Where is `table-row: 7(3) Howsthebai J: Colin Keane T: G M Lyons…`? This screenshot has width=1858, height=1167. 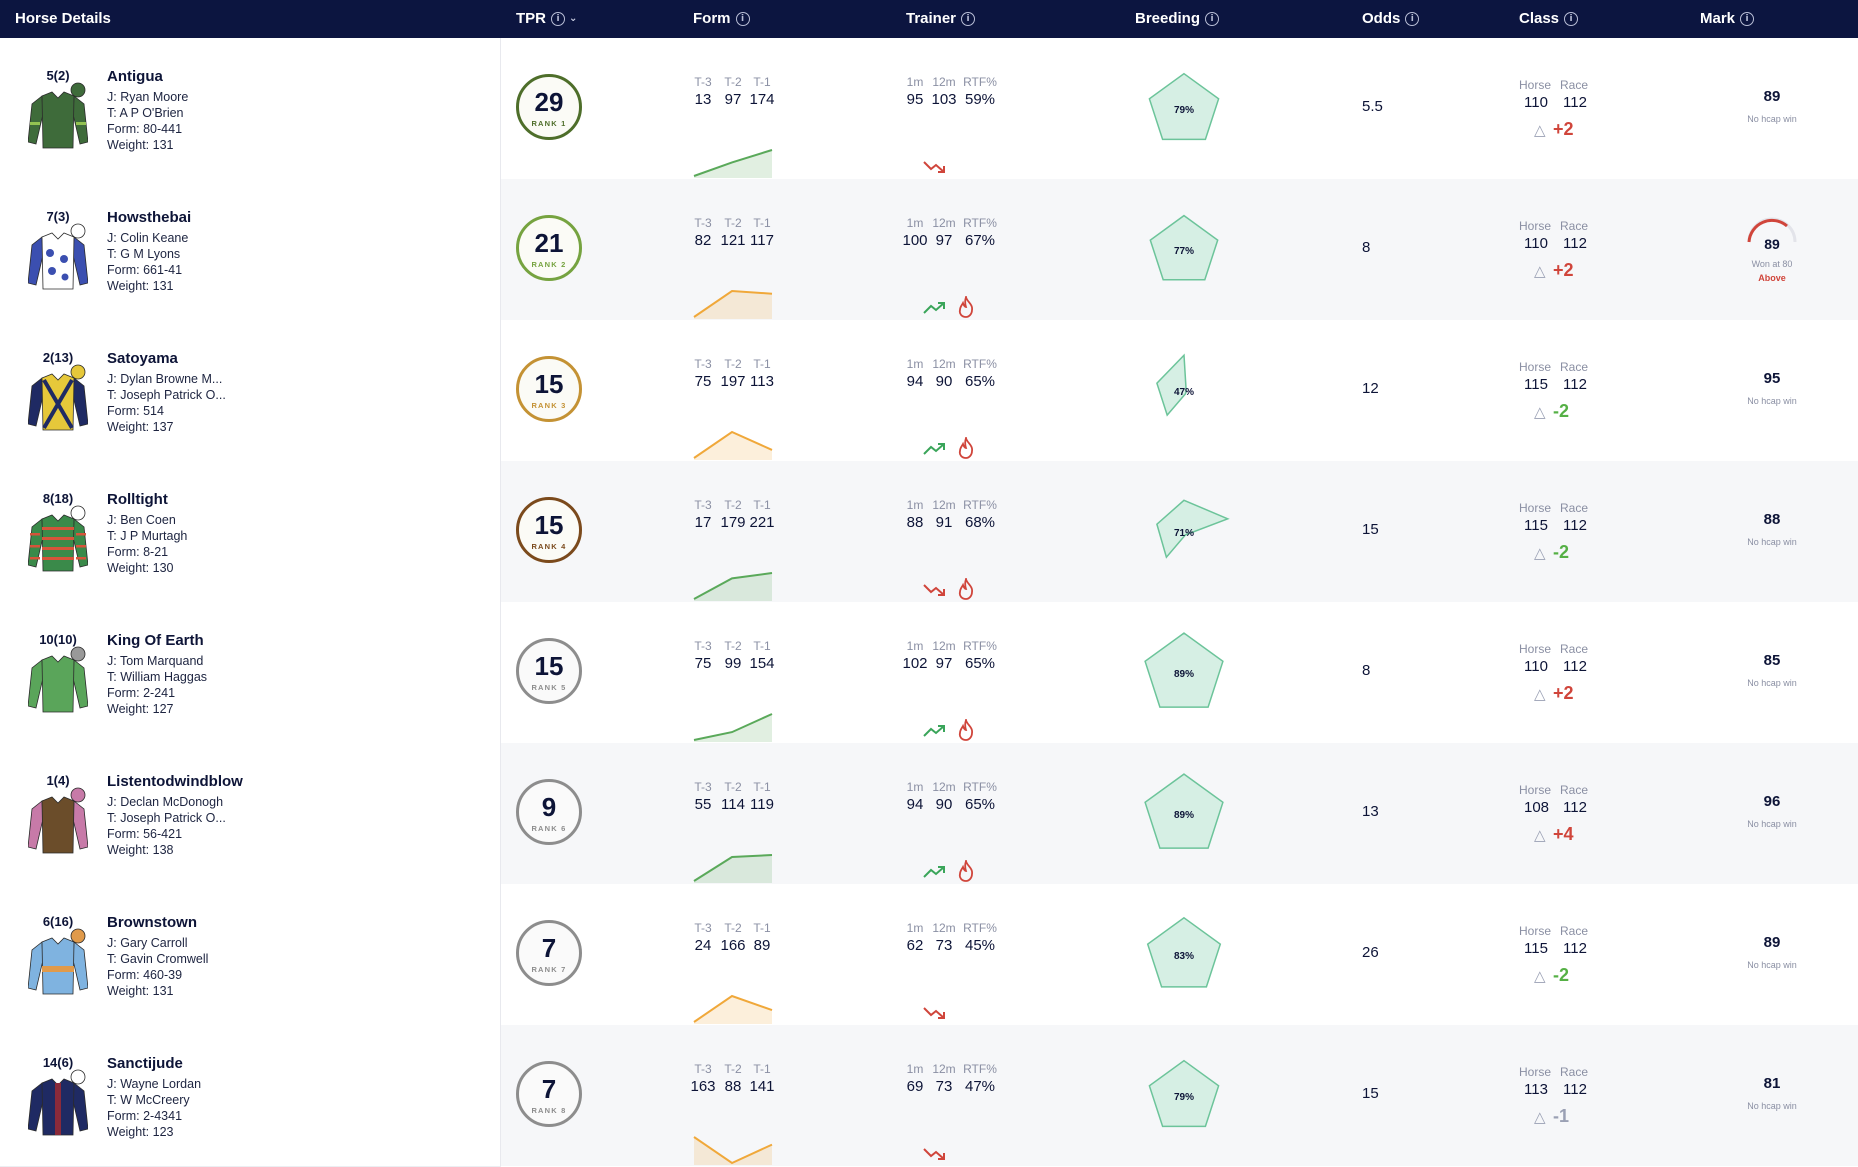
table-row: 7(3) Howsthebai J: Colin Keane T: G M Lyons… is located at coordinates (929, 250).